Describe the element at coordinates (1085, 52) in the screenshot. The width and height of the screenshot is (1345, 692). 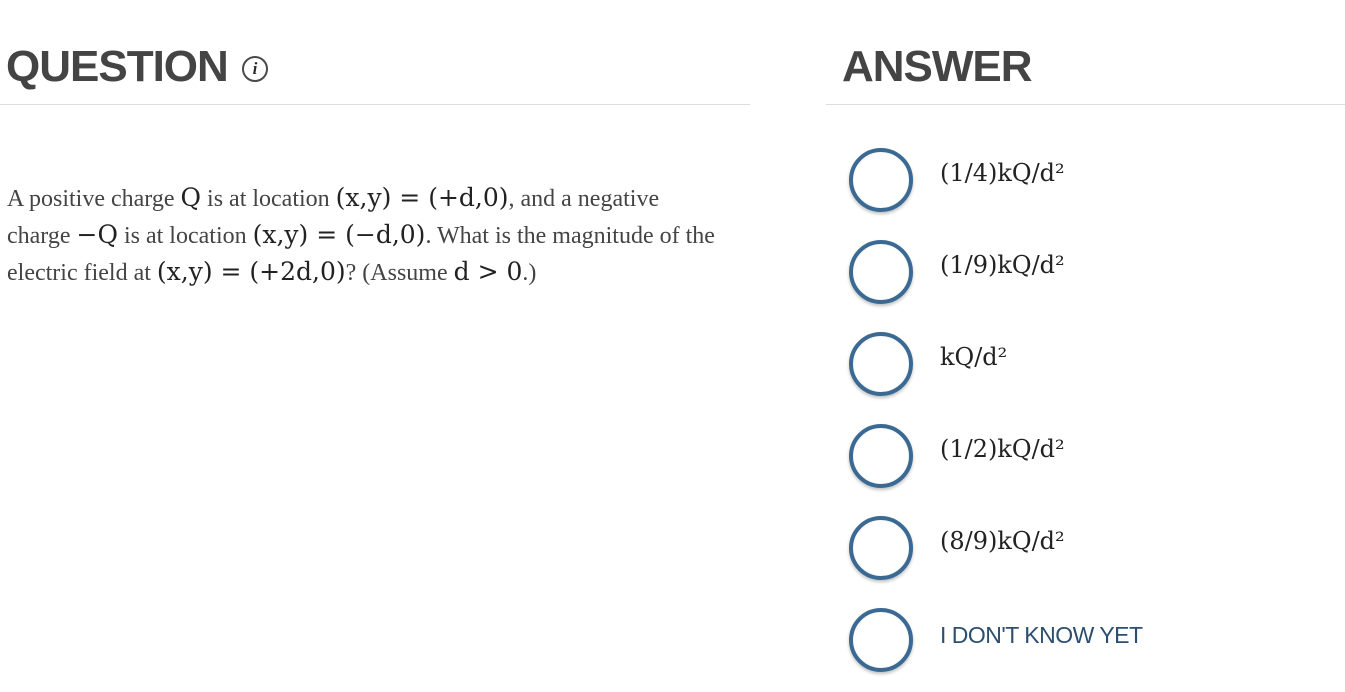
I see `answer-header: ANSWER` at that location.